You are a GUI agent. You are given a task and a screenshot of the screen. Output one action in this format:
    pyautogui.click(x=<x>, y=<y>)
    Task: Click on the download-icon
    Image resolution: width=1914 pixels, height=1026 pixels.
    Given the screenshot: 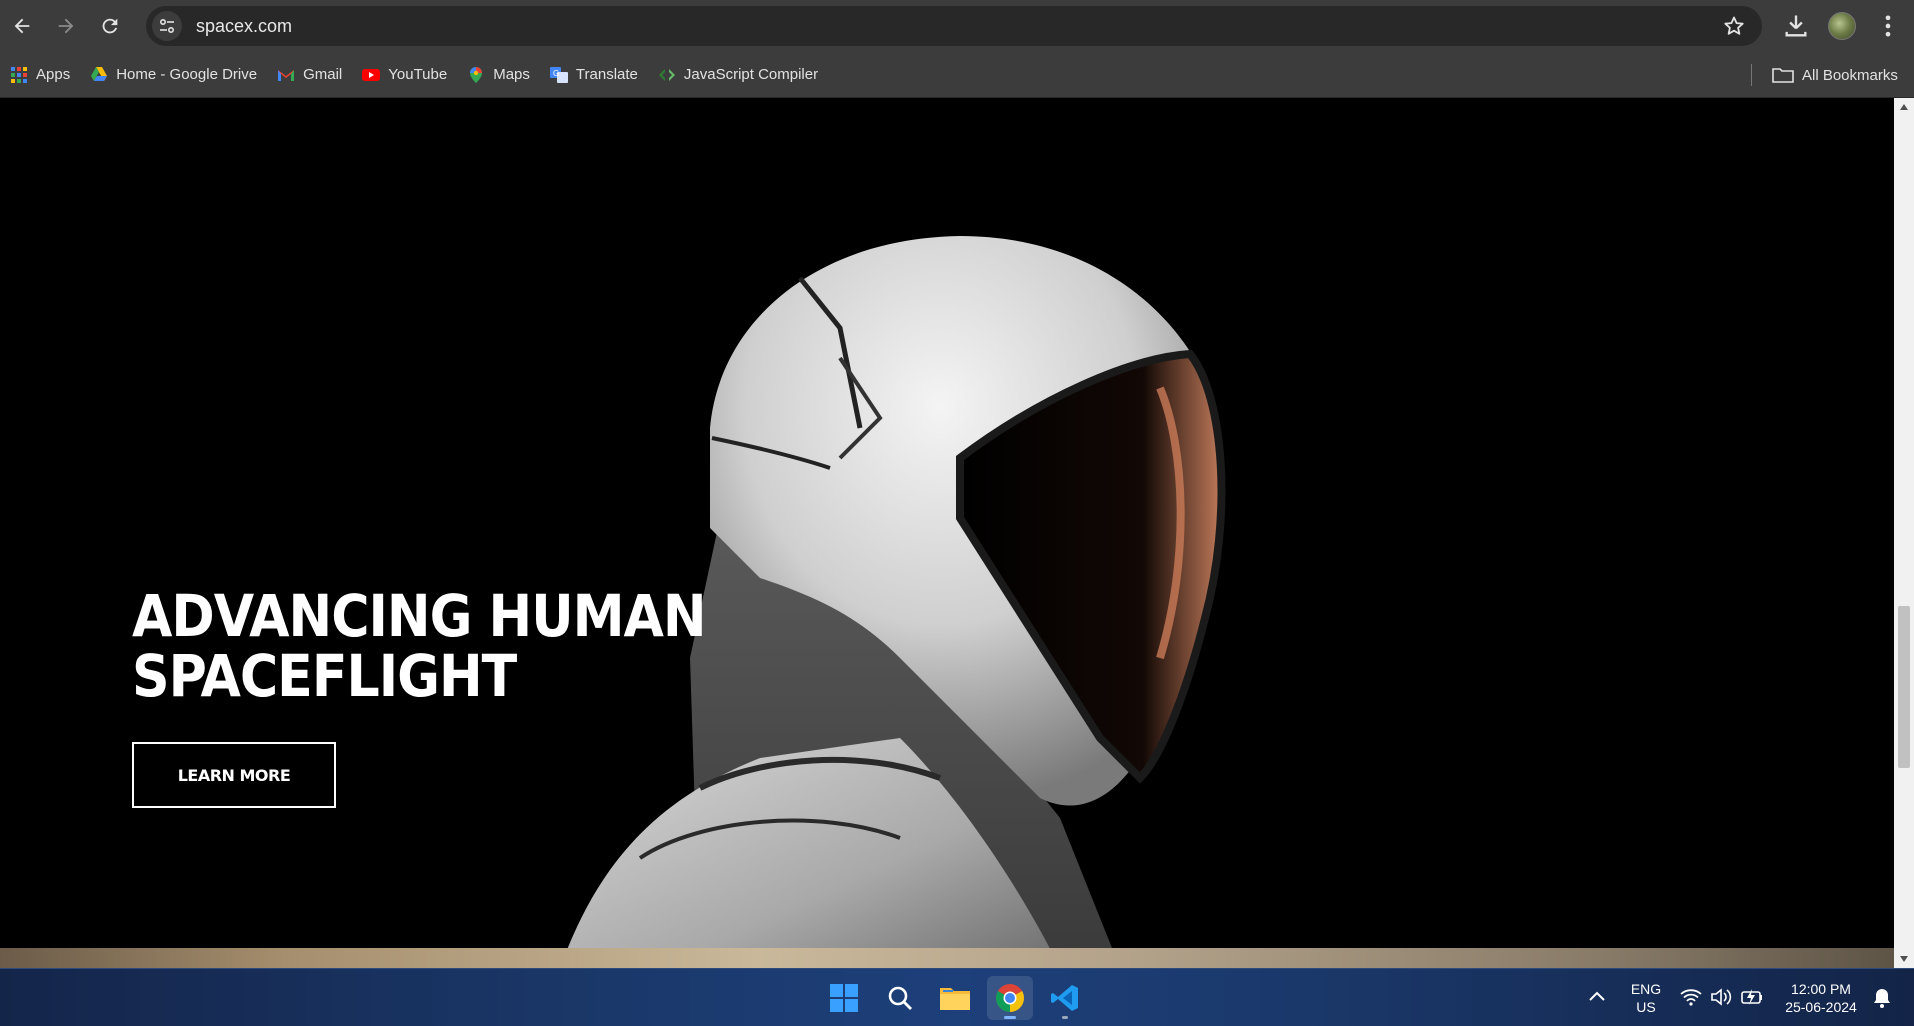 What is the action you would take?
    pyautogui.click(x=1796, y=26)
    